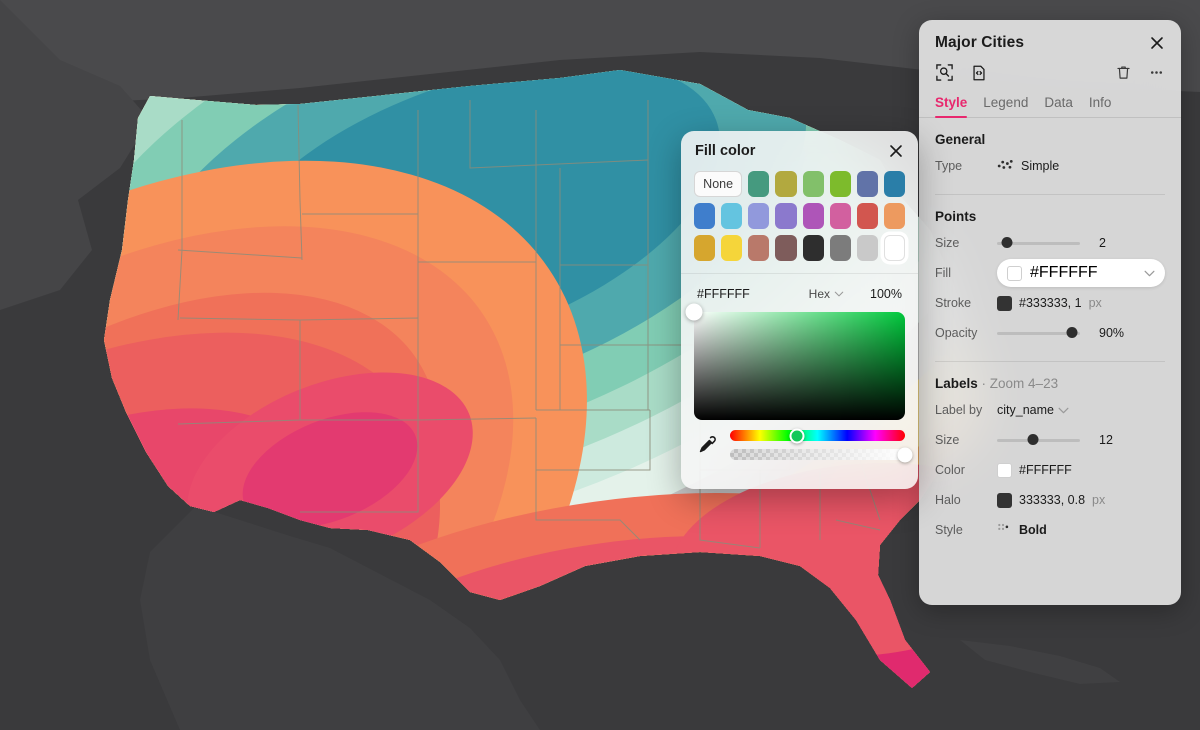  I want to click on point-fill-value: #FFFFFF, so click(1064, 272).